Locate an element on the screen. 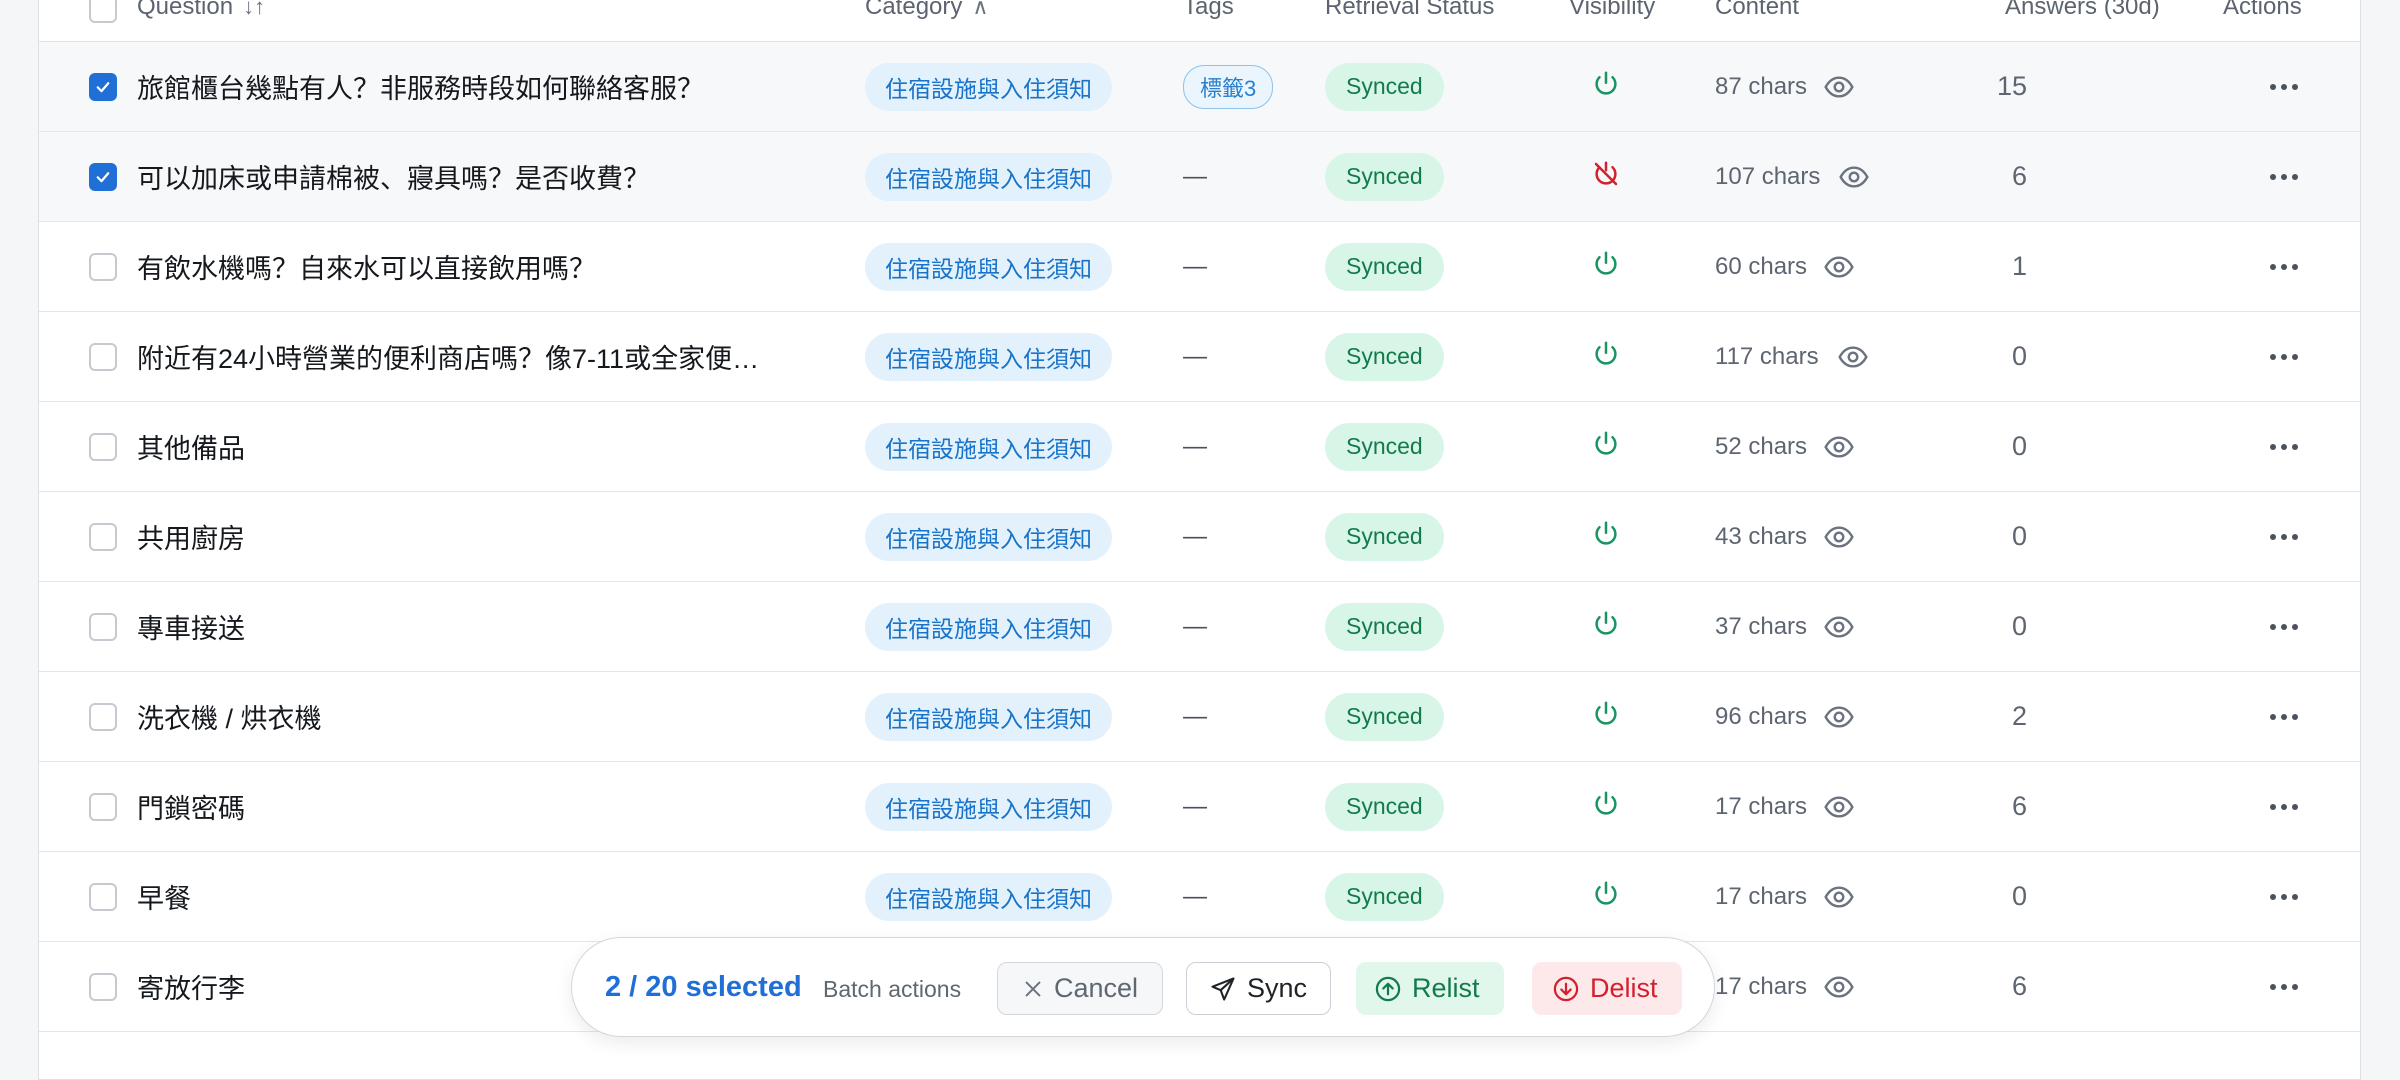 The width and height of the screenshot is (2400, 1080). question-text: 可以加床或申請棉被、寢具嗎？是否收費？ is located at coordinates (393, 176).